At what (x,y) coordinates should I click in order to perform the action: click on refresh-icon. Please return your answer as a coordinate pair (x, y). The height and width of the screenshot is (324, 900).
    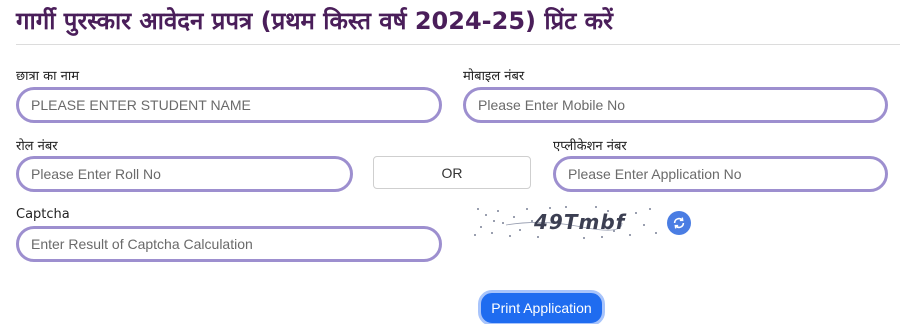
    Looking at the image, I should click on (679, 223).